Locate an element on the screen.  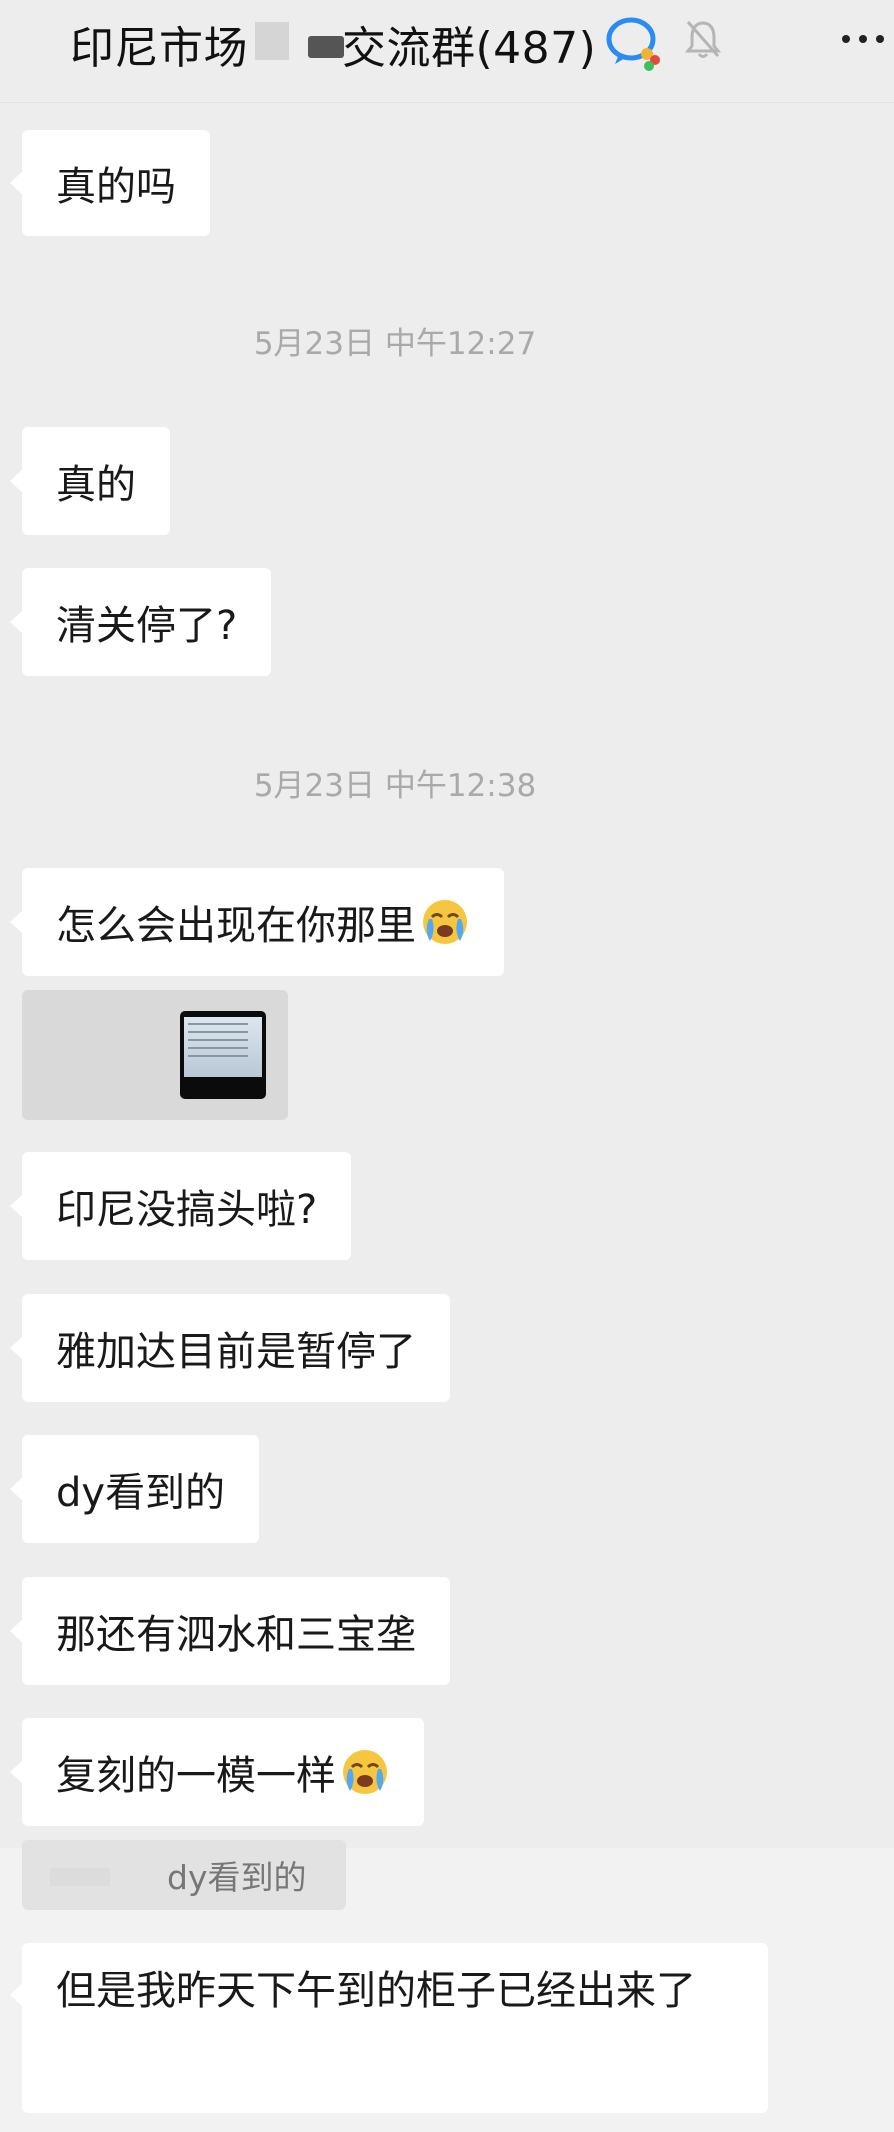
more-options-icon is located at coordinates (863, 39).